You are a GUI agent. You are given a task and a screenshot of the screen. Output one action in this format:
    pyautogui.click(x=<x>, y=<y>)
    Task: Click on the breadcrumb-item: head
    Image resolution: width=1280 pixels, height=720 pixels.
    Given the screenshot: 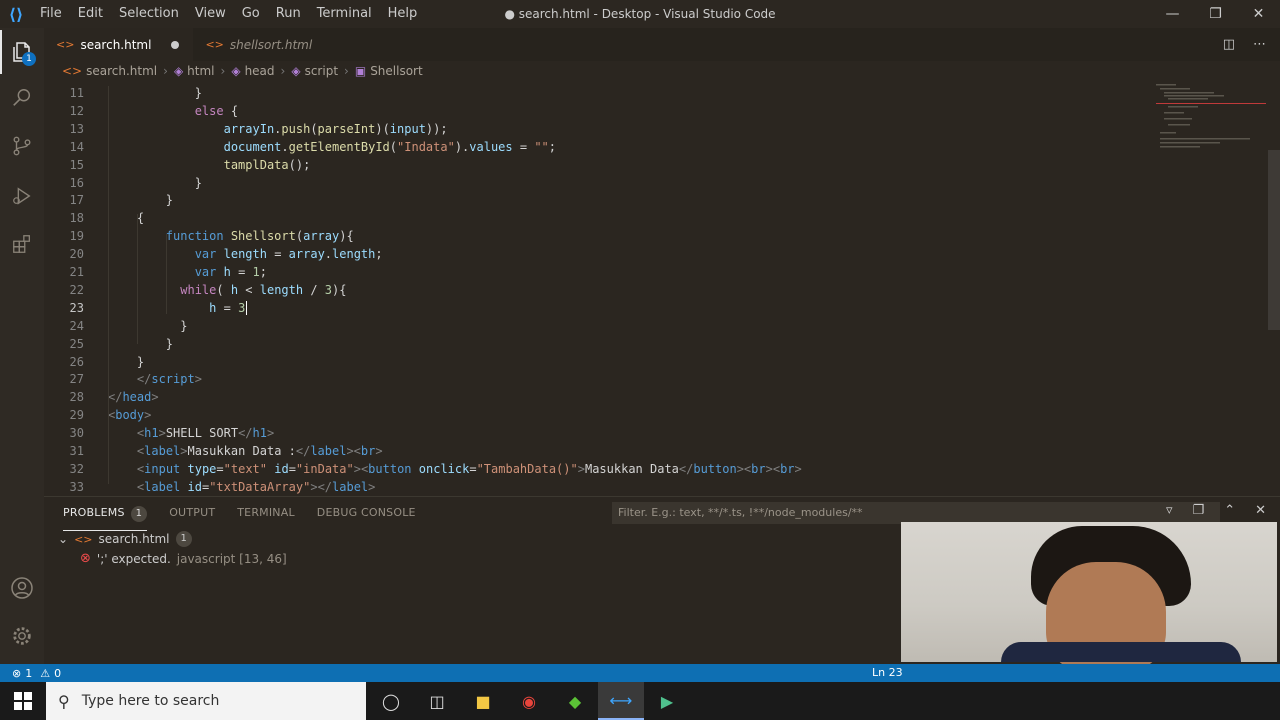 What is the action you would take?
    pyautogui.click(x=260, y=71)
    